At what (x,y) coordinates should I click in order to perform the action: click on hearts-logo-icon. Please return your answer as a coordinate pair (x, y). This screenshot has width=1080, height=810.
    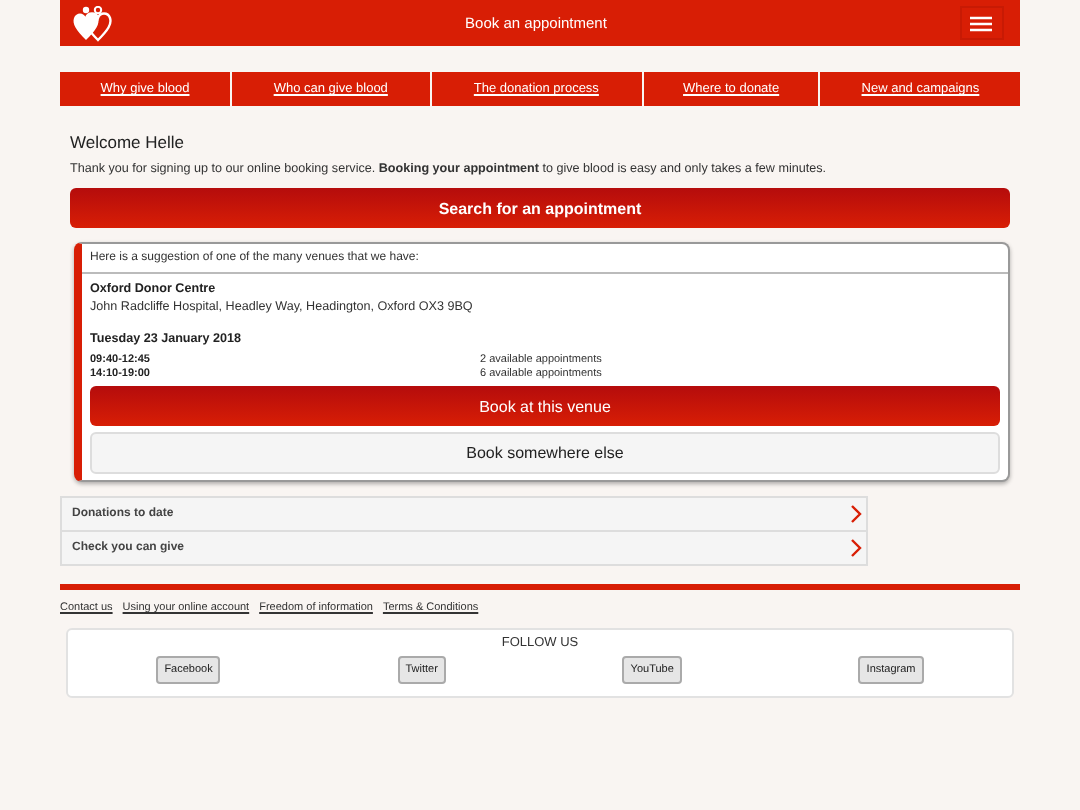
    Looking at the image, I should click on (92, 23).